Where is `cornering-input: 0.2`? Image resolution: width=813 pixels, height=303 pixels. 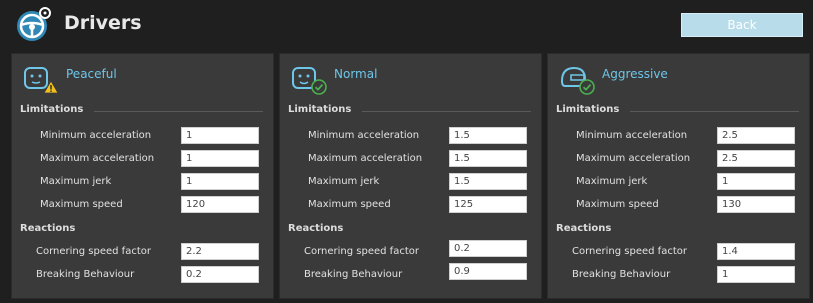
cornering-input: 0.2 is located at coordinates (488, 248).